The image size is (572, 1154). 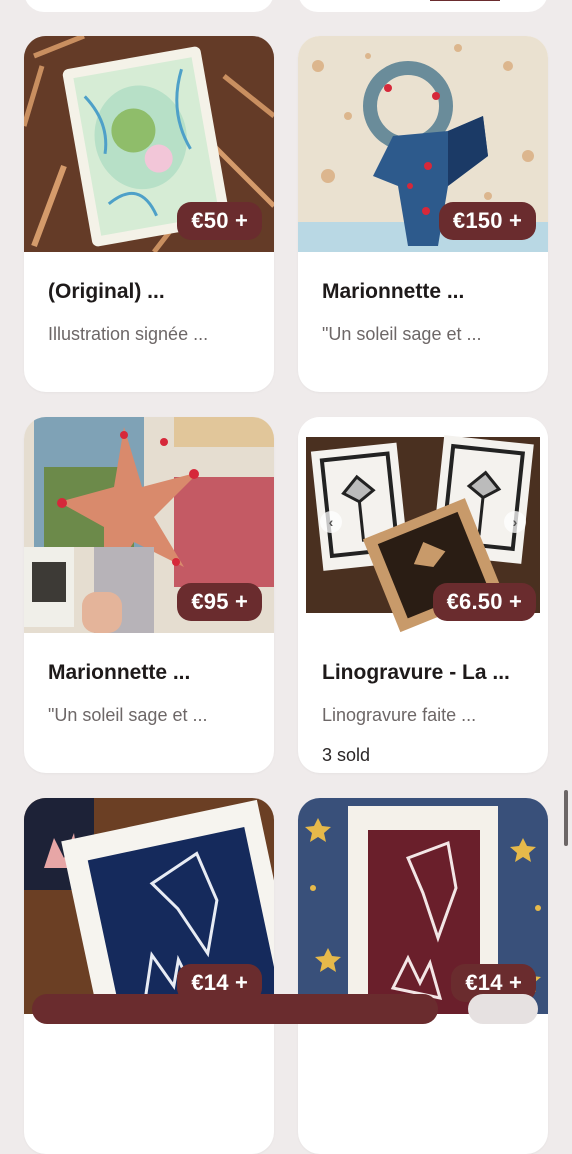 I want to click on chevron-left-icon: ‹, so click(x=331, y=522).